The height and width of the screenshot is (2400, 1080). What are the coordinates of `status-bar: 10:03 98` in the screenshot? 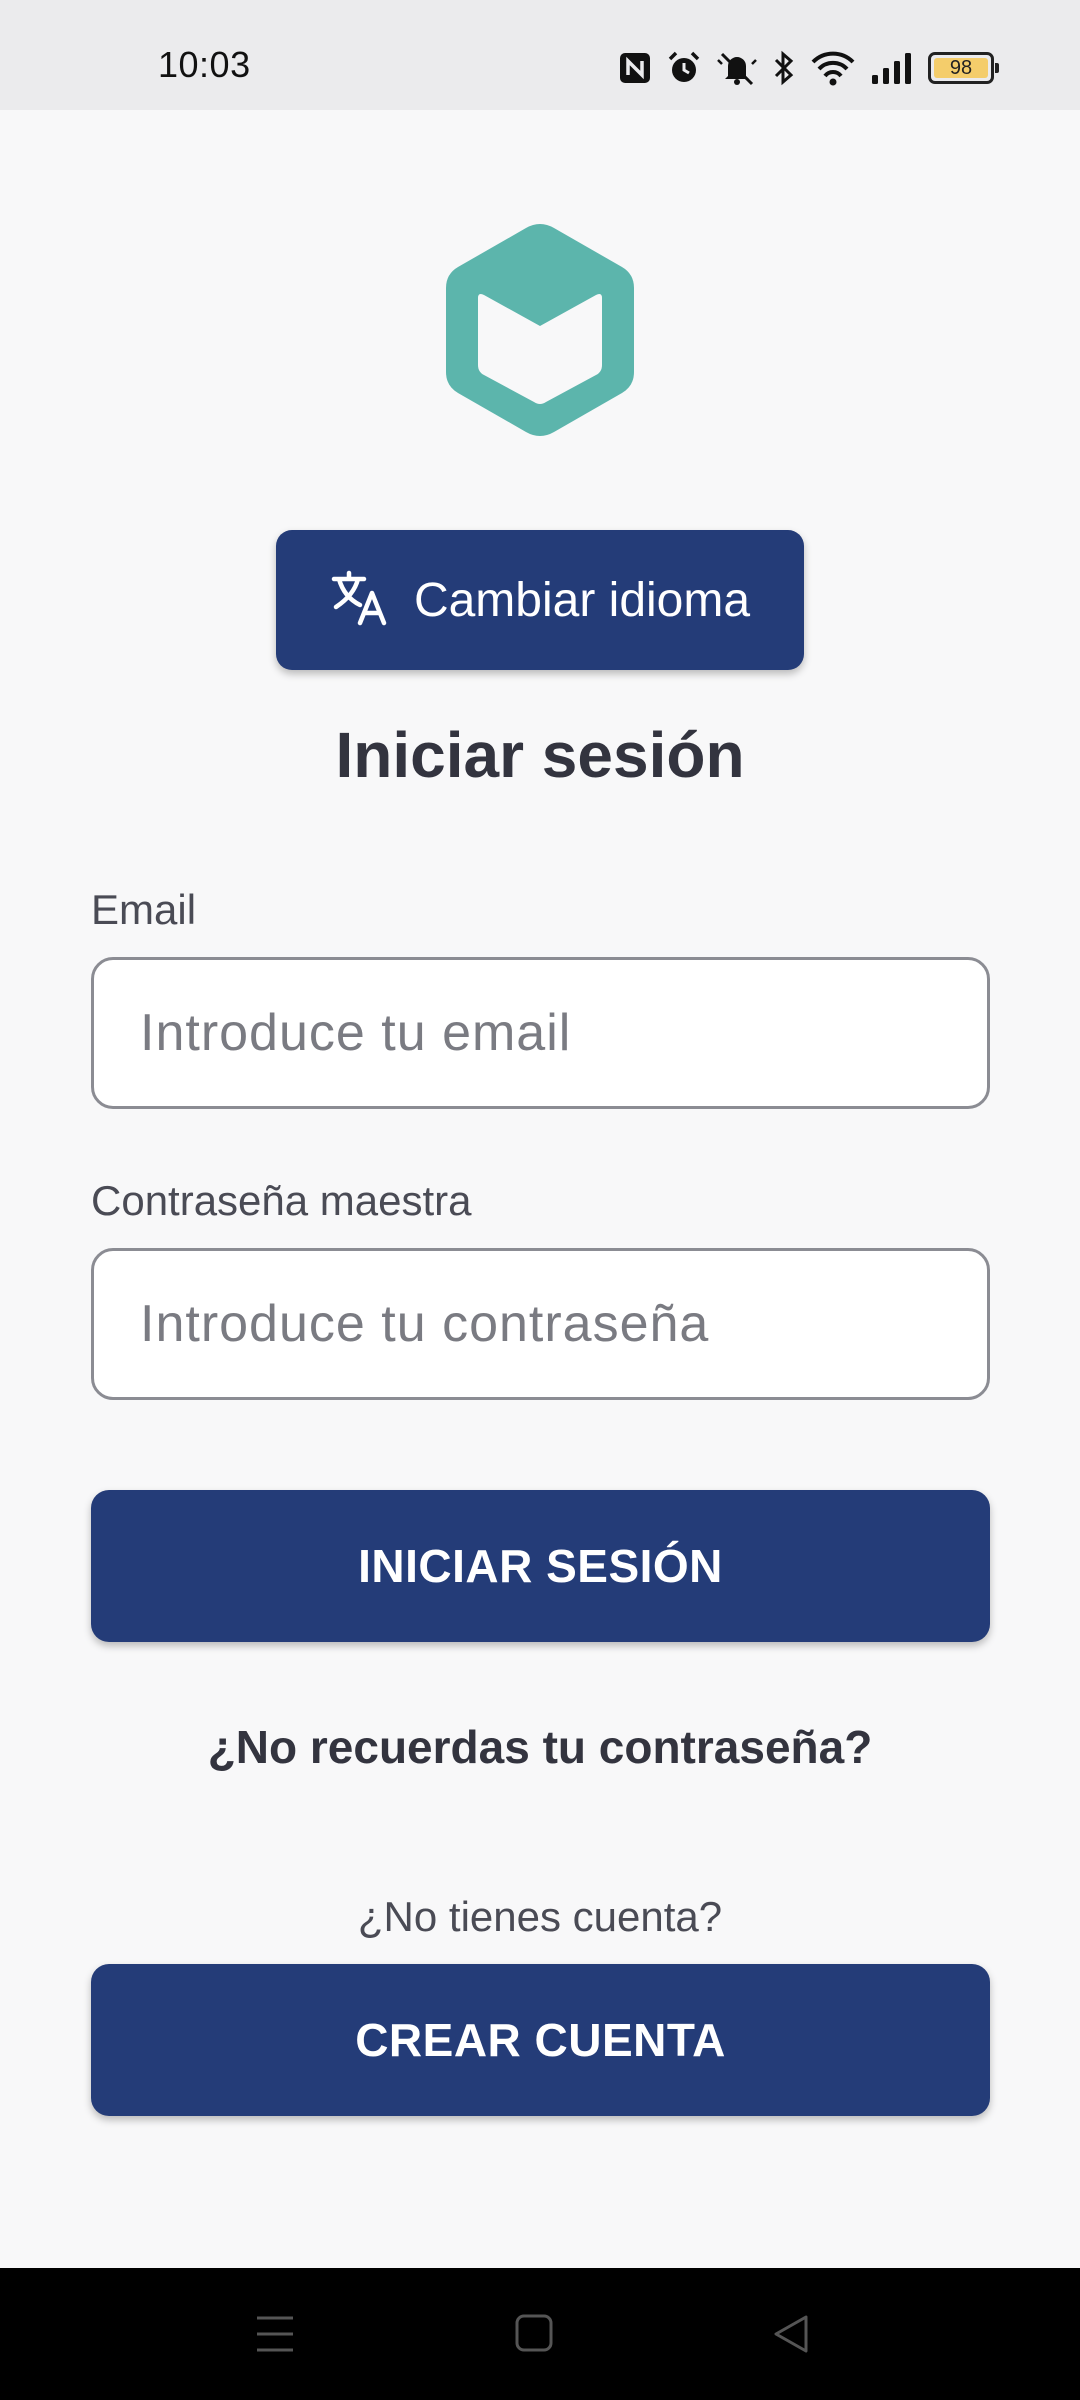 It's located at (540, 55).